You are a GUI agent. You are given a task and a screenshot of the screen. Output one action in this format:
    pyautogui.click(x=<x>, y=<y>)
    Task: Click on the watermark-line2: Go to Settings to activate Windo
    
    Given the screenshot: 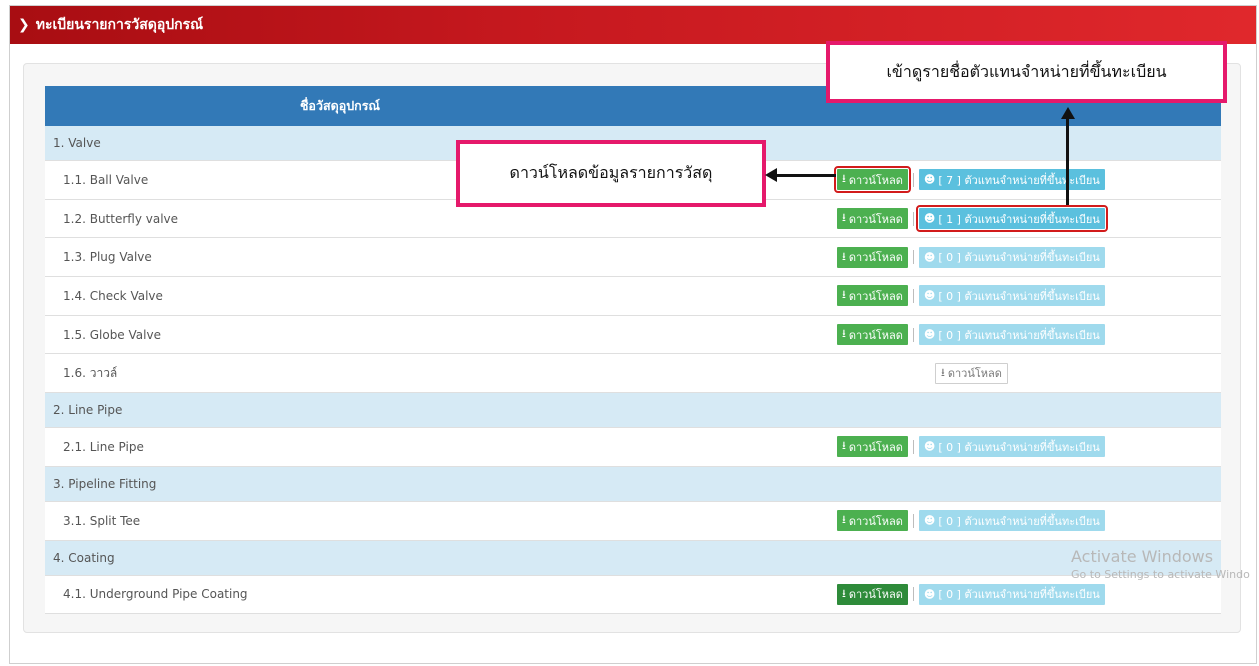 What is the action you would take?
    pyautogui.click(x=1160, y=574)
    